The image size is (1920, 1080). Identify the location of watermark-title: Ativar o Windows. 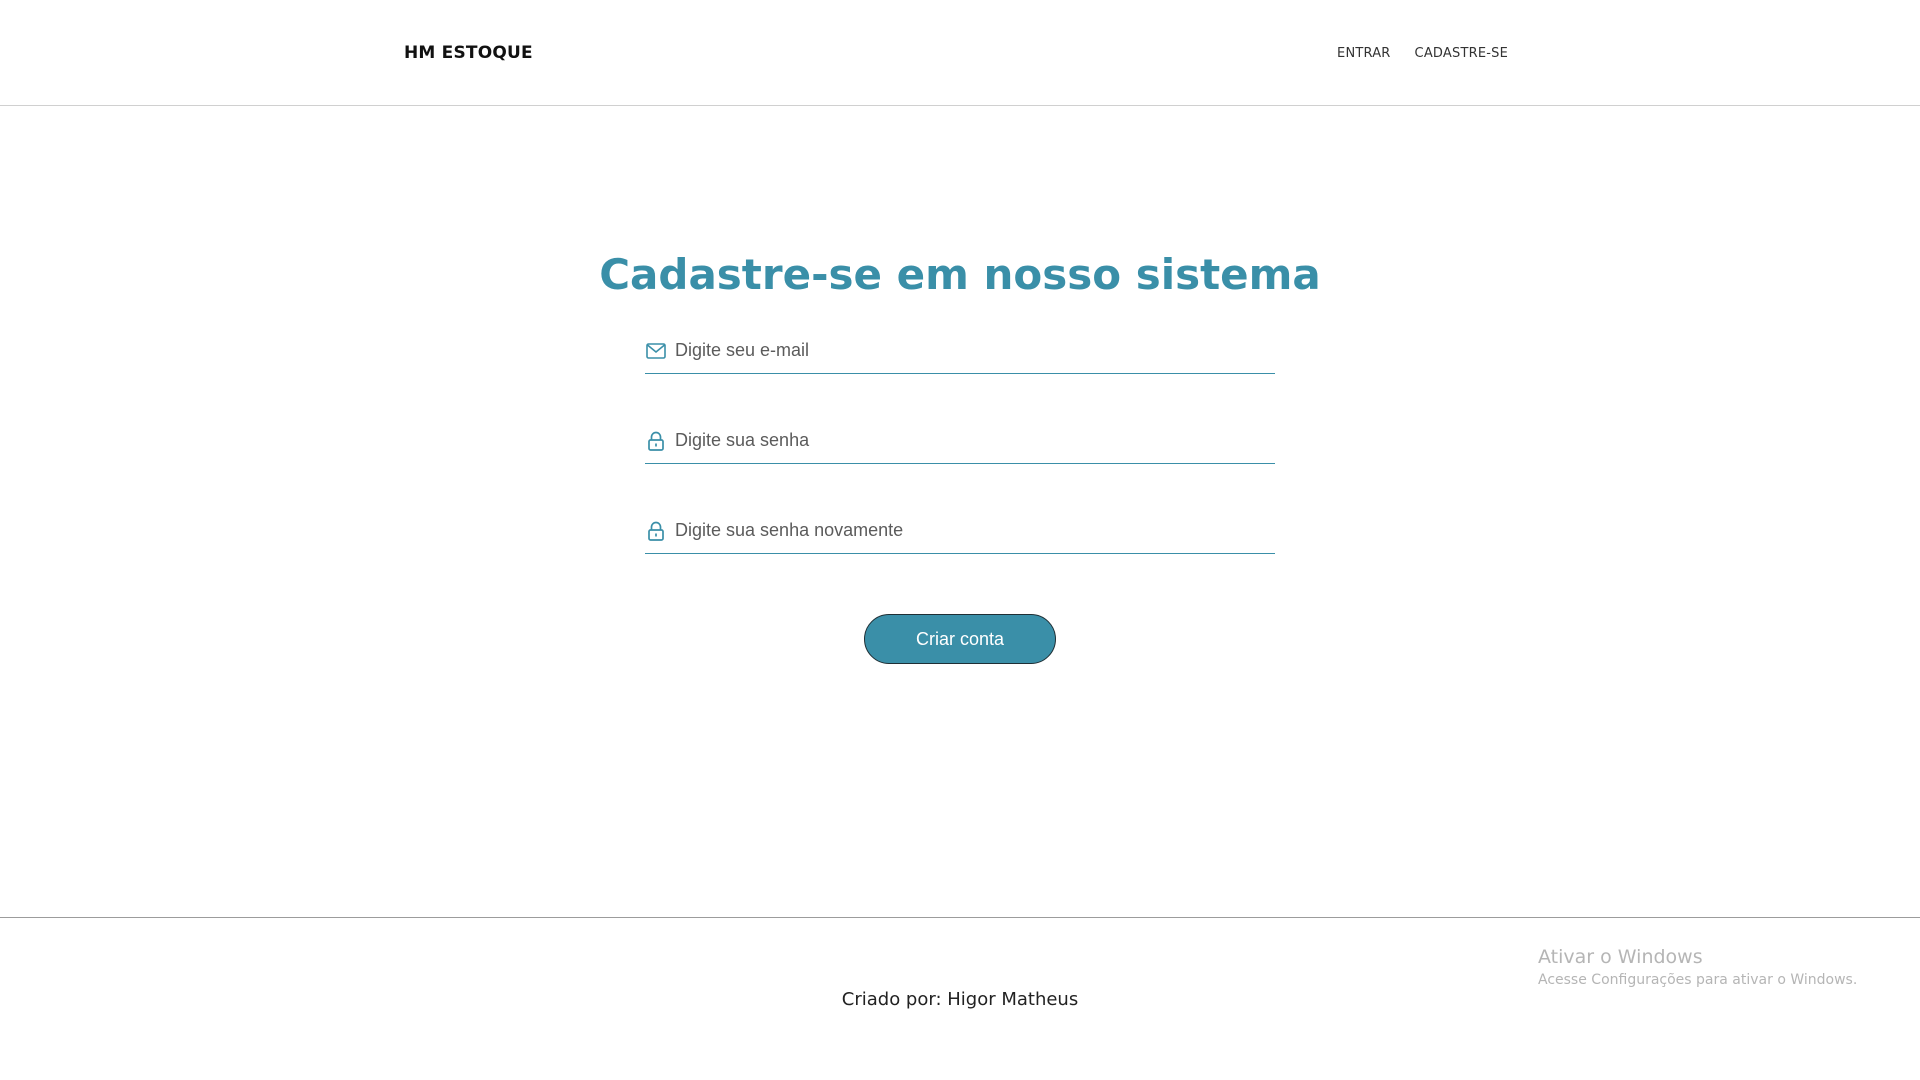
(1620, 957).